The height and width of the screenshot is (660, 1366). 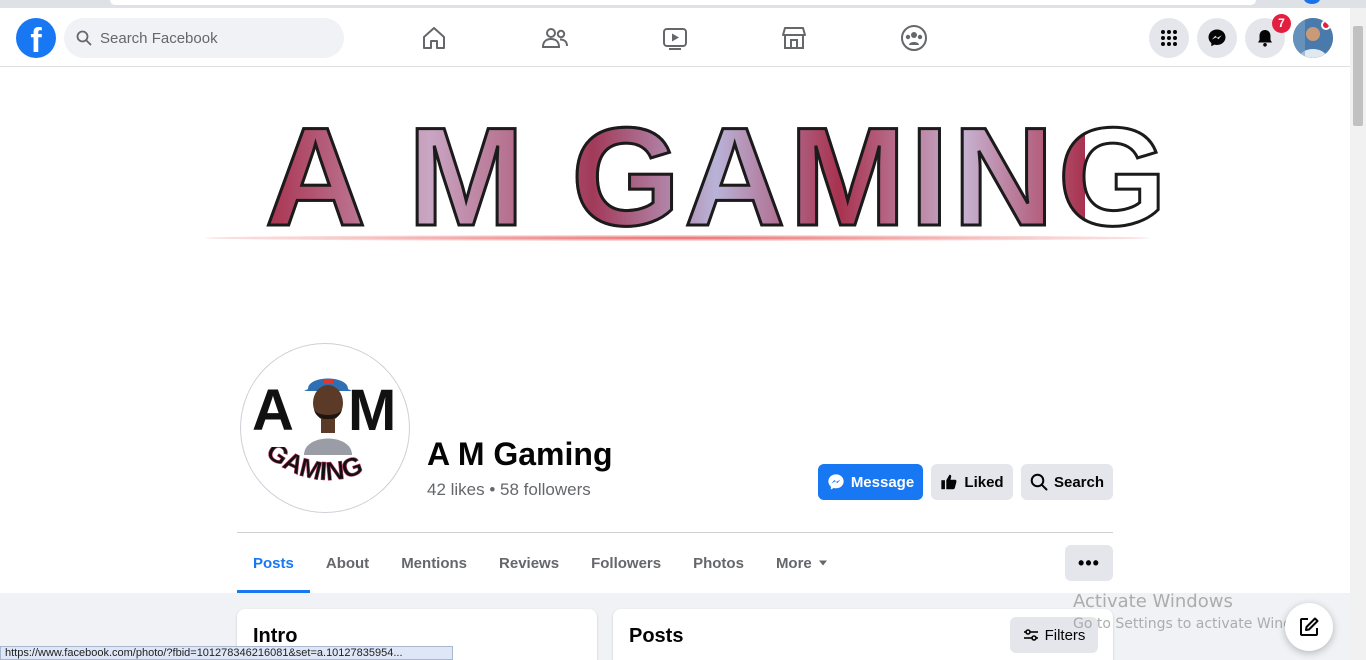 I want to click on posts-card: Posts Filters, so click(x=863, y=634).